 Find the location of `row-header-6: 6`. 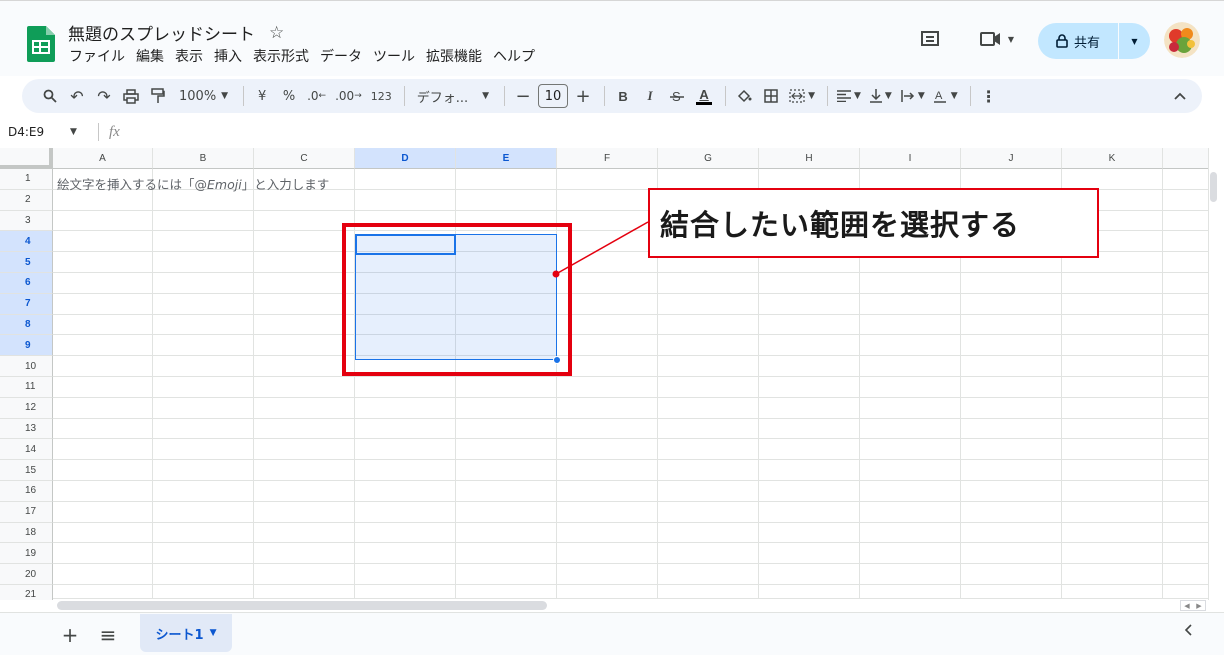

row-header-6: 6 is located at coordinates (26, 283).